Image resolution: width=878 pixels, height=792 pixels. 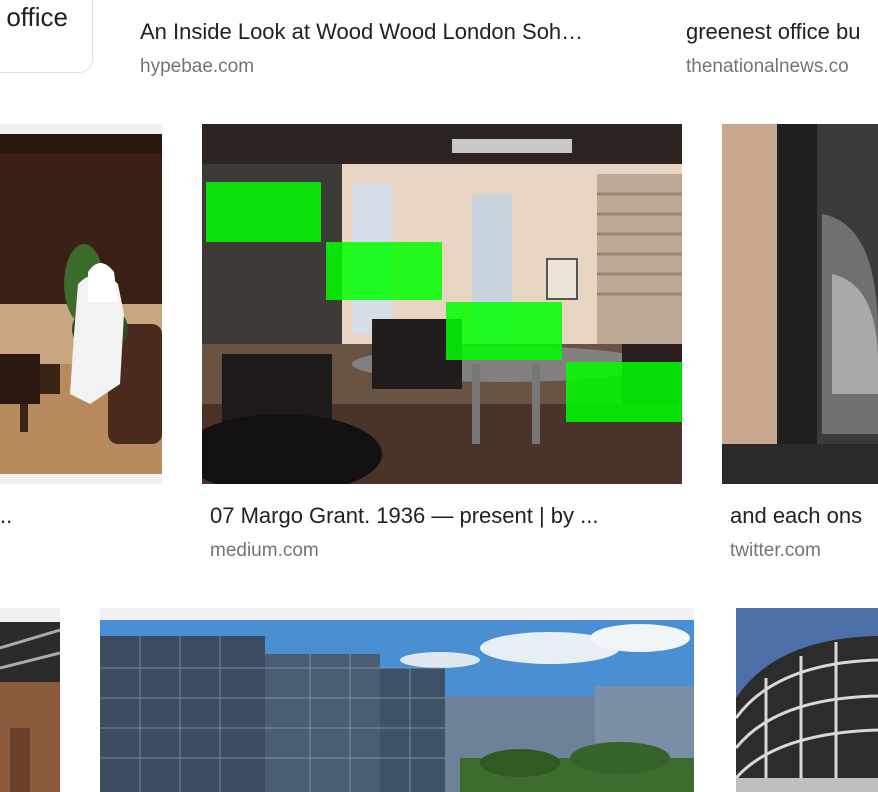 What do you see at coordinates (782, 67) in the screenshot?
I see `result-source: thenationalnews.co` at bounding box center [782, 67].